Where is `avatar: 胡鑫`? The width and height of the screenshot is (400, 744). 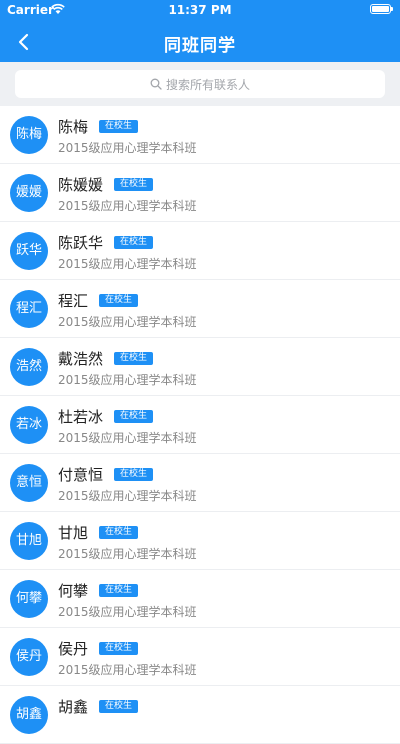 avatar: 胡鑫 is located at coordinates (29, 715).